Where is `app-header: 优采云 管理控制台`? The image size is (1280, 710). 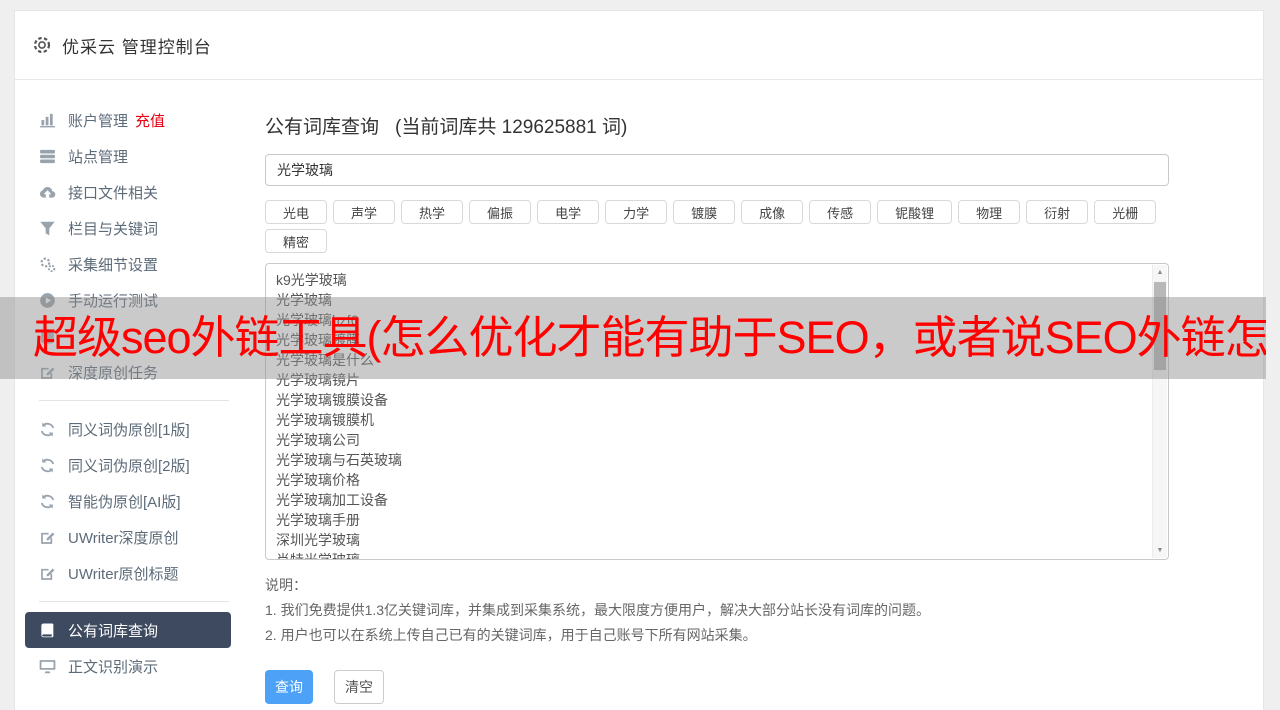
app-header: 优采云 管理控制台 is located at coordinates (639, 45).